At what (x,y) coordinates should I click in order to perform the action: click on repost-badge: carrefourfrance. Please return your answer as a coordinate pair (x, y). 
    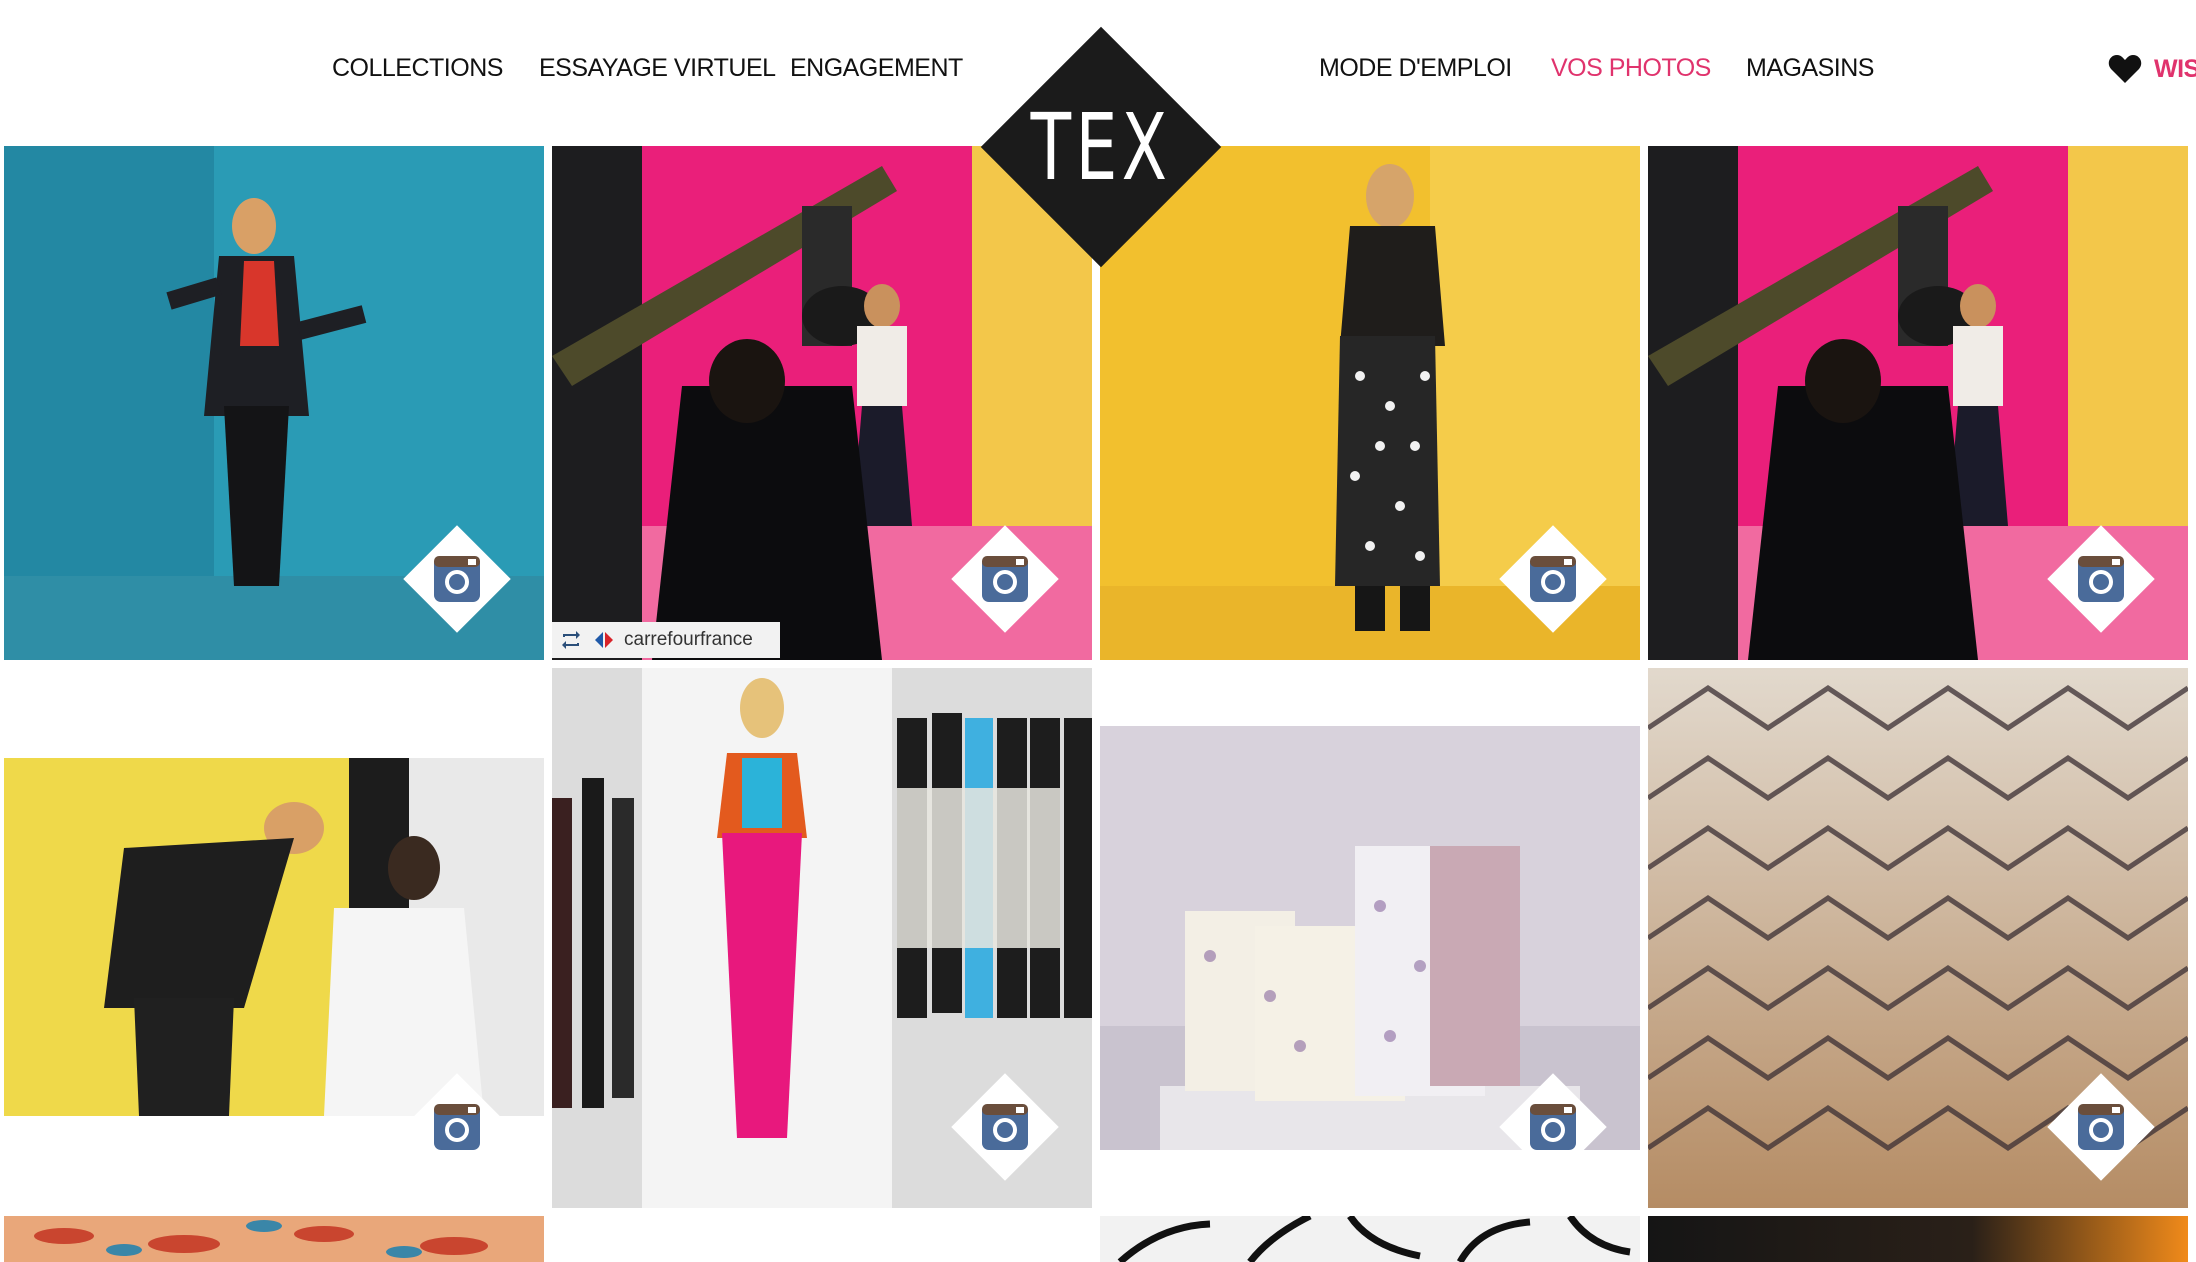
    Looking at the image, I should click on (666, 640).